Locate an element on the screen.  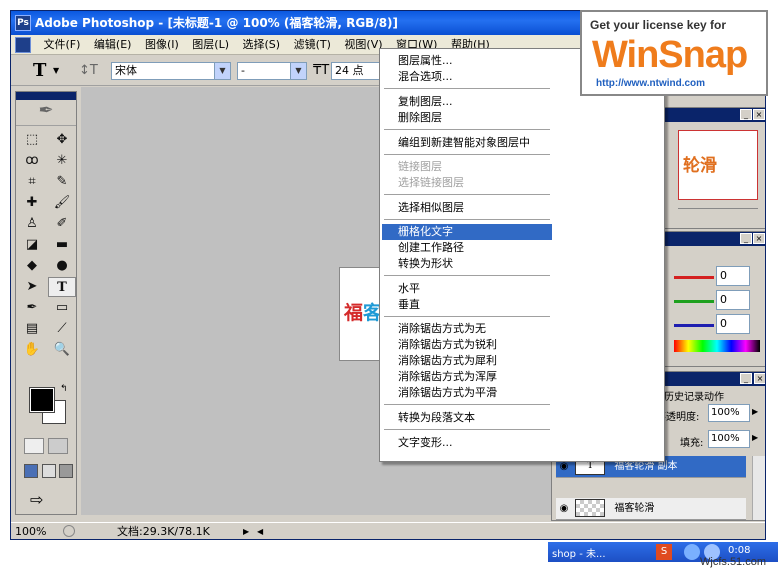
font-style-select: - ▼ is located at coordinates (272, 71).